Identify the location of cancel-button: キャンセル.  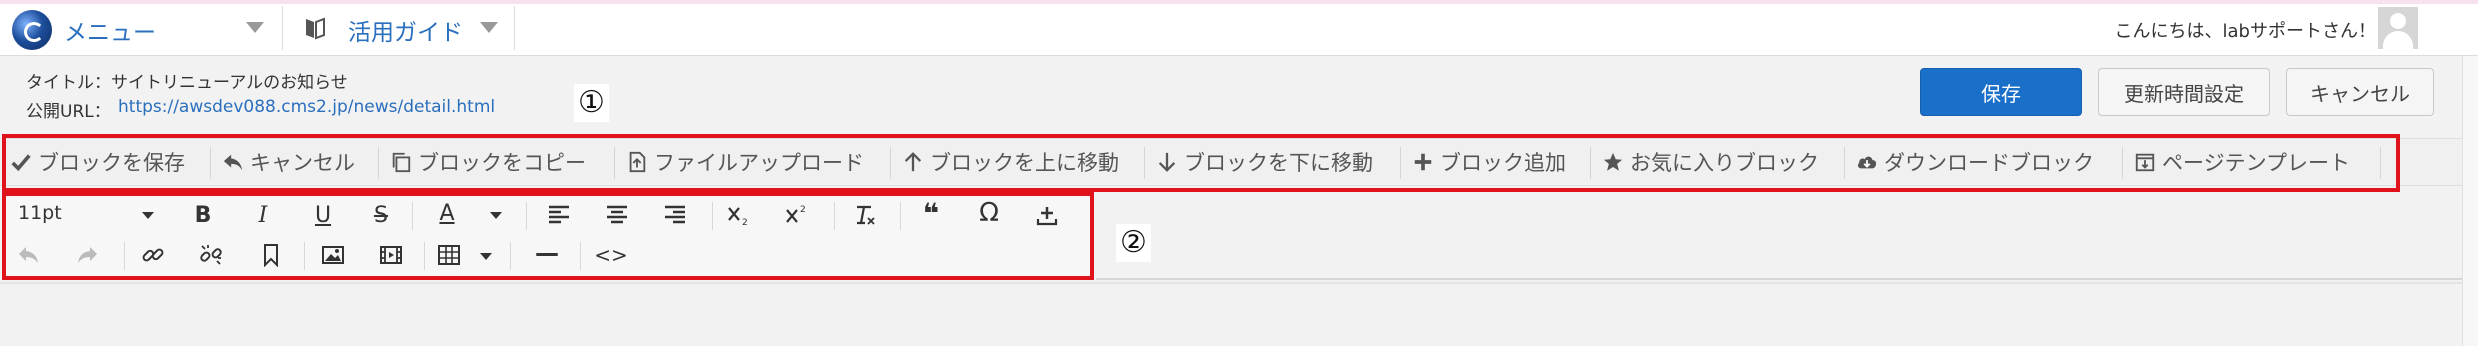
(2360, 92).